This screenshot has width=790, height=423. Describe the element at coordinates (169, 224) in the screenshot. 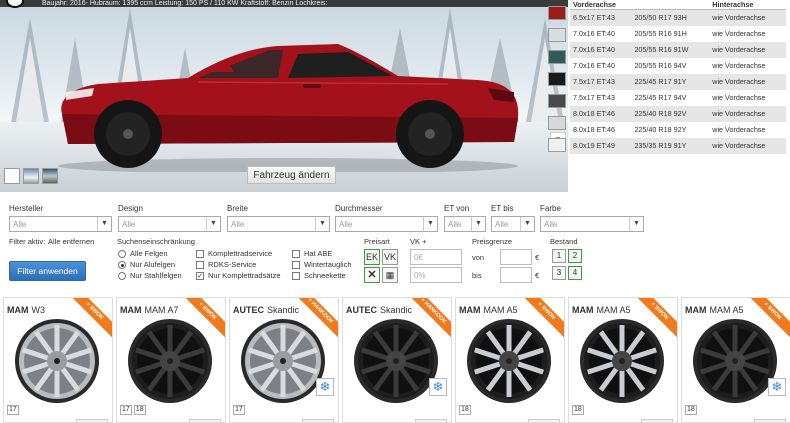

I see `design-select: Alle ▼` at that location.